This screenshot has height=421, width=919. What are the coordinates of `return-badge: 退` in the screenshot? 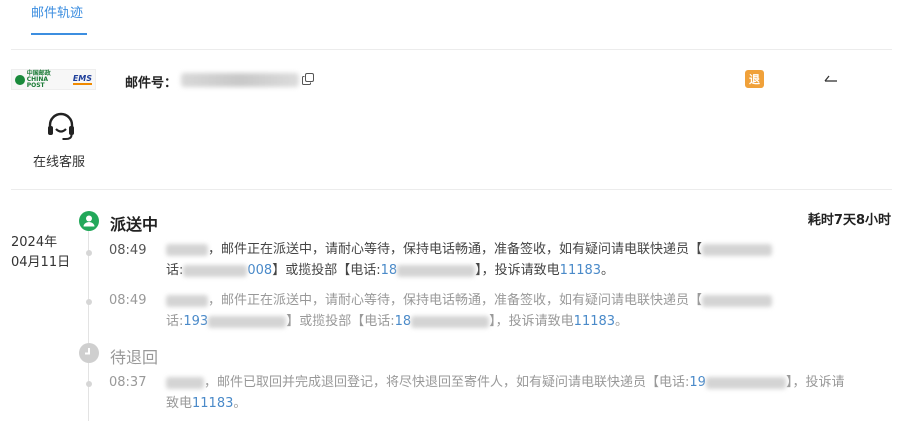 It's located at (754, 79).